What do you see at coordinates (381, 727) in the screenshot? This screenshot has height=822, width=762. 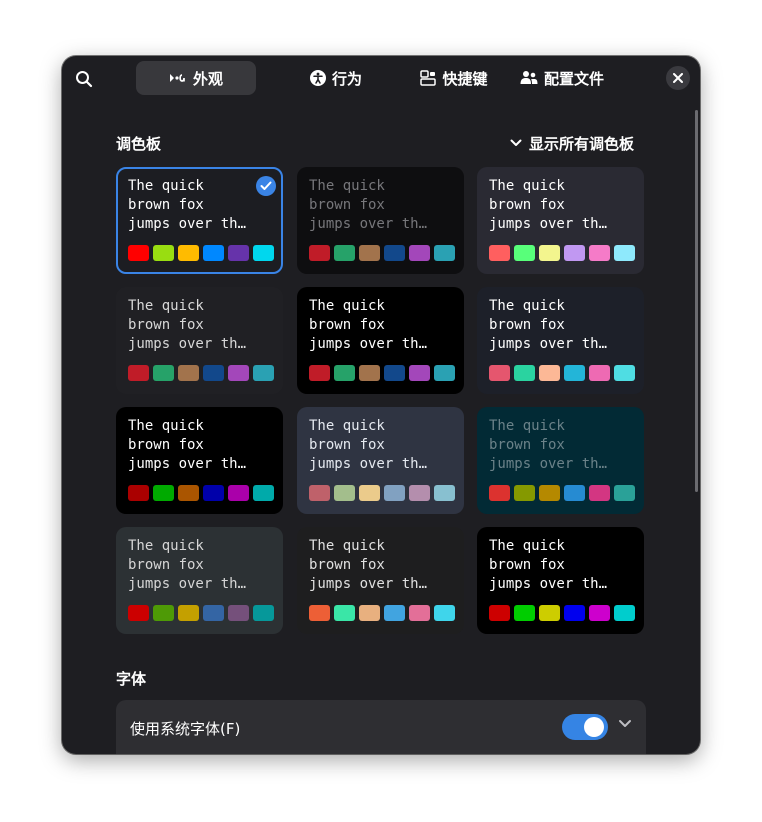 I see `use-system-font-row: 使用系统字体(F)` at bounding box center [381, 727].